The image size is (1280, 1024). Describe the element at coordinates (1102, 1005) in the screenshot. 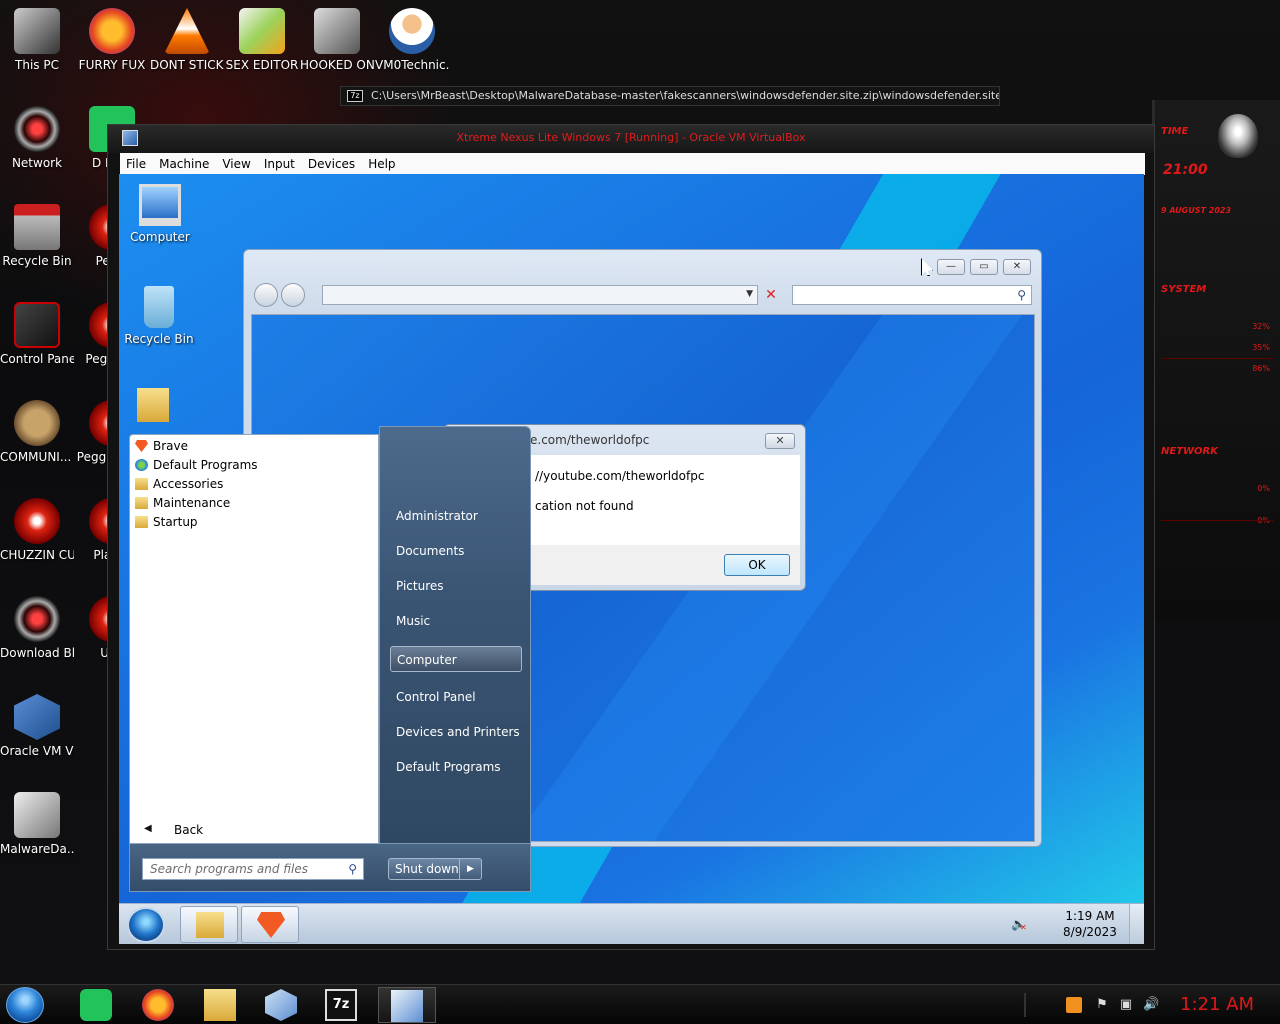

I see `action-center-flag-icon: ⚑` at that location.